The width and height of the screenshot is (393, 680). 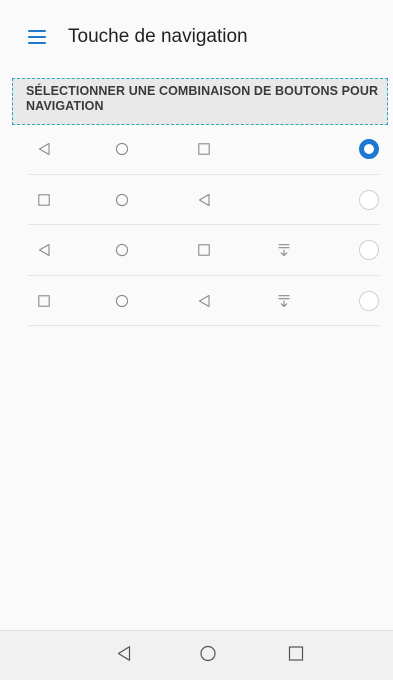 I want to click on app-bar: Touche de navigation, so click(x=196, y=37).